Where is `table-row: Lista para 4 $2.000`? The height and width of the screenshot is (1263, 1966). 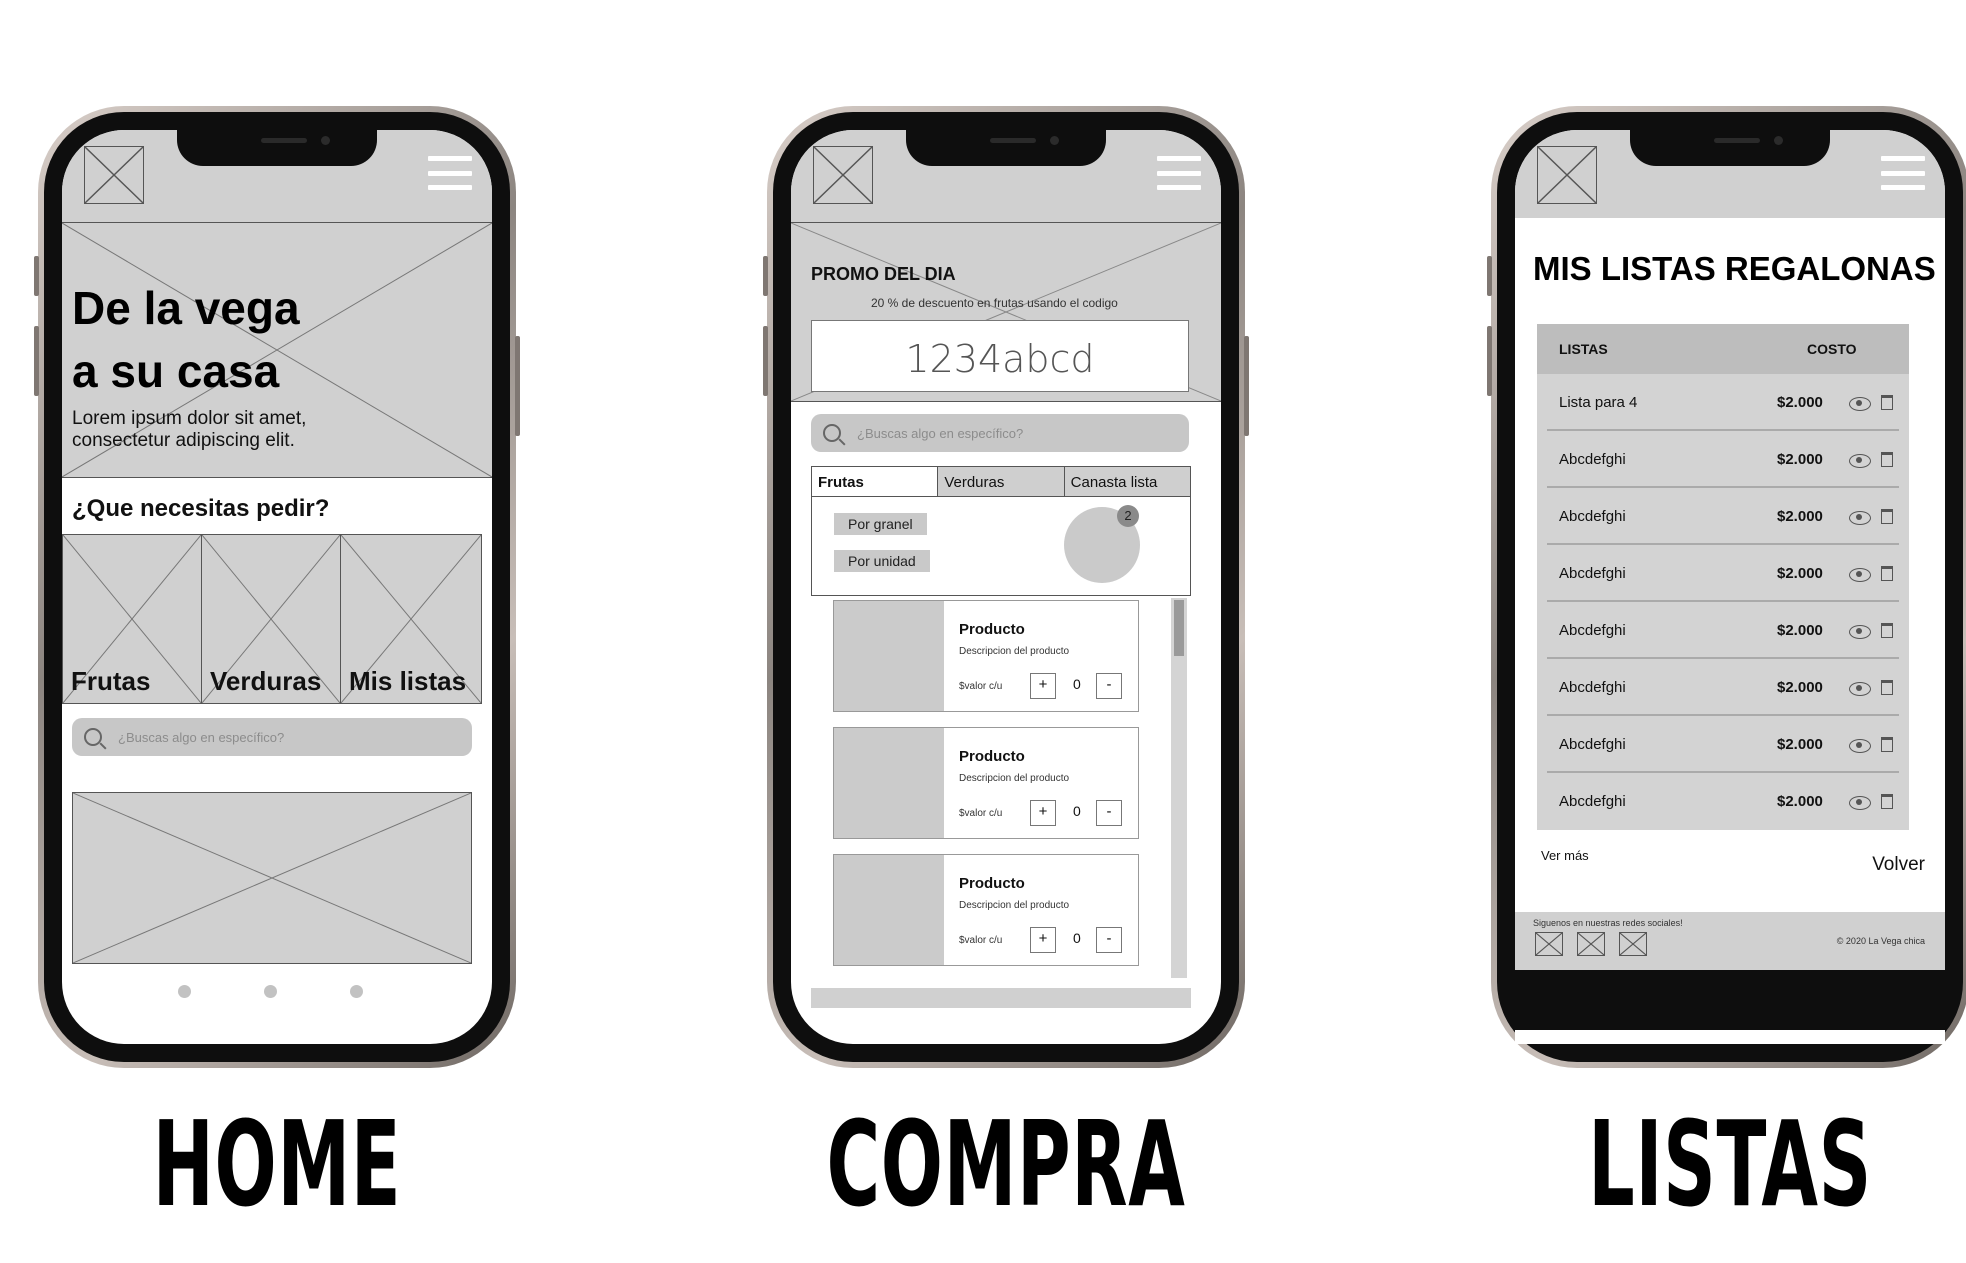
table-row: Lista para 4 $2.000 is located at coordinates (1723, 402).